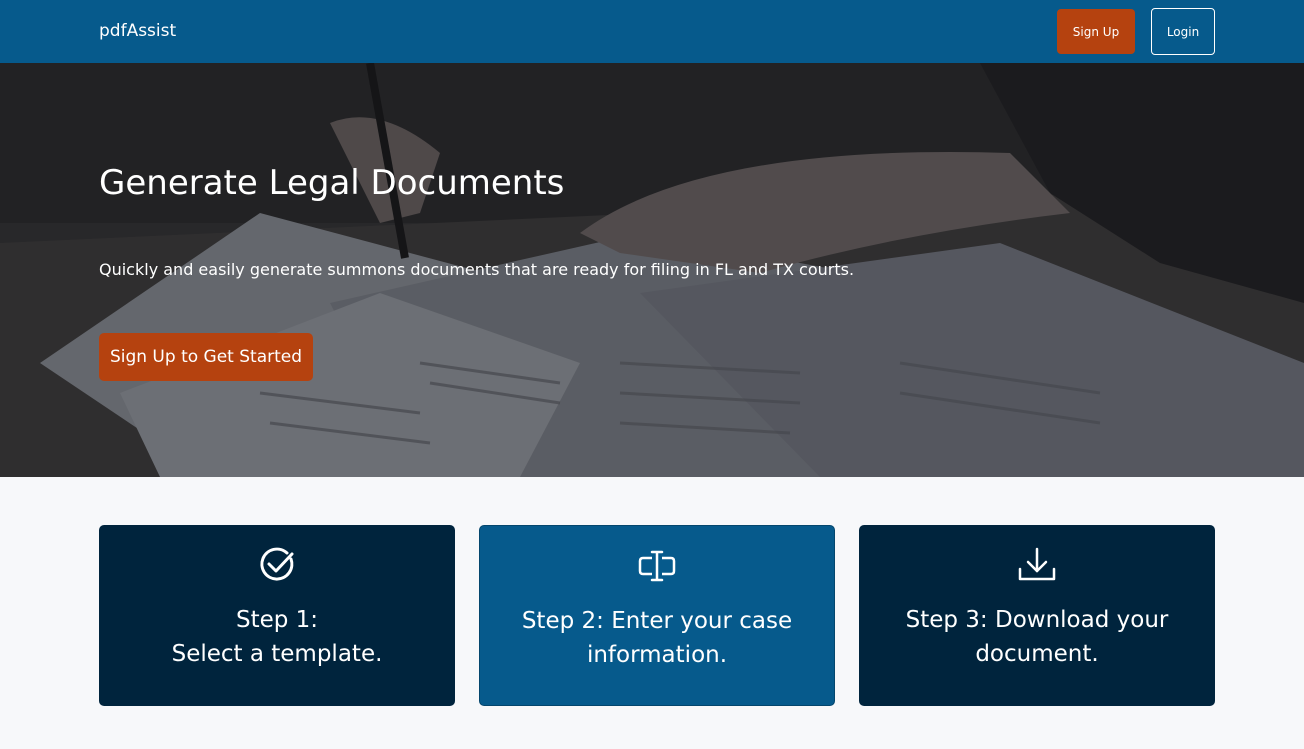 The image size is (1304, 749). I want to click on step-2-label: Step 2: Enter your case information., so click(657, 638).